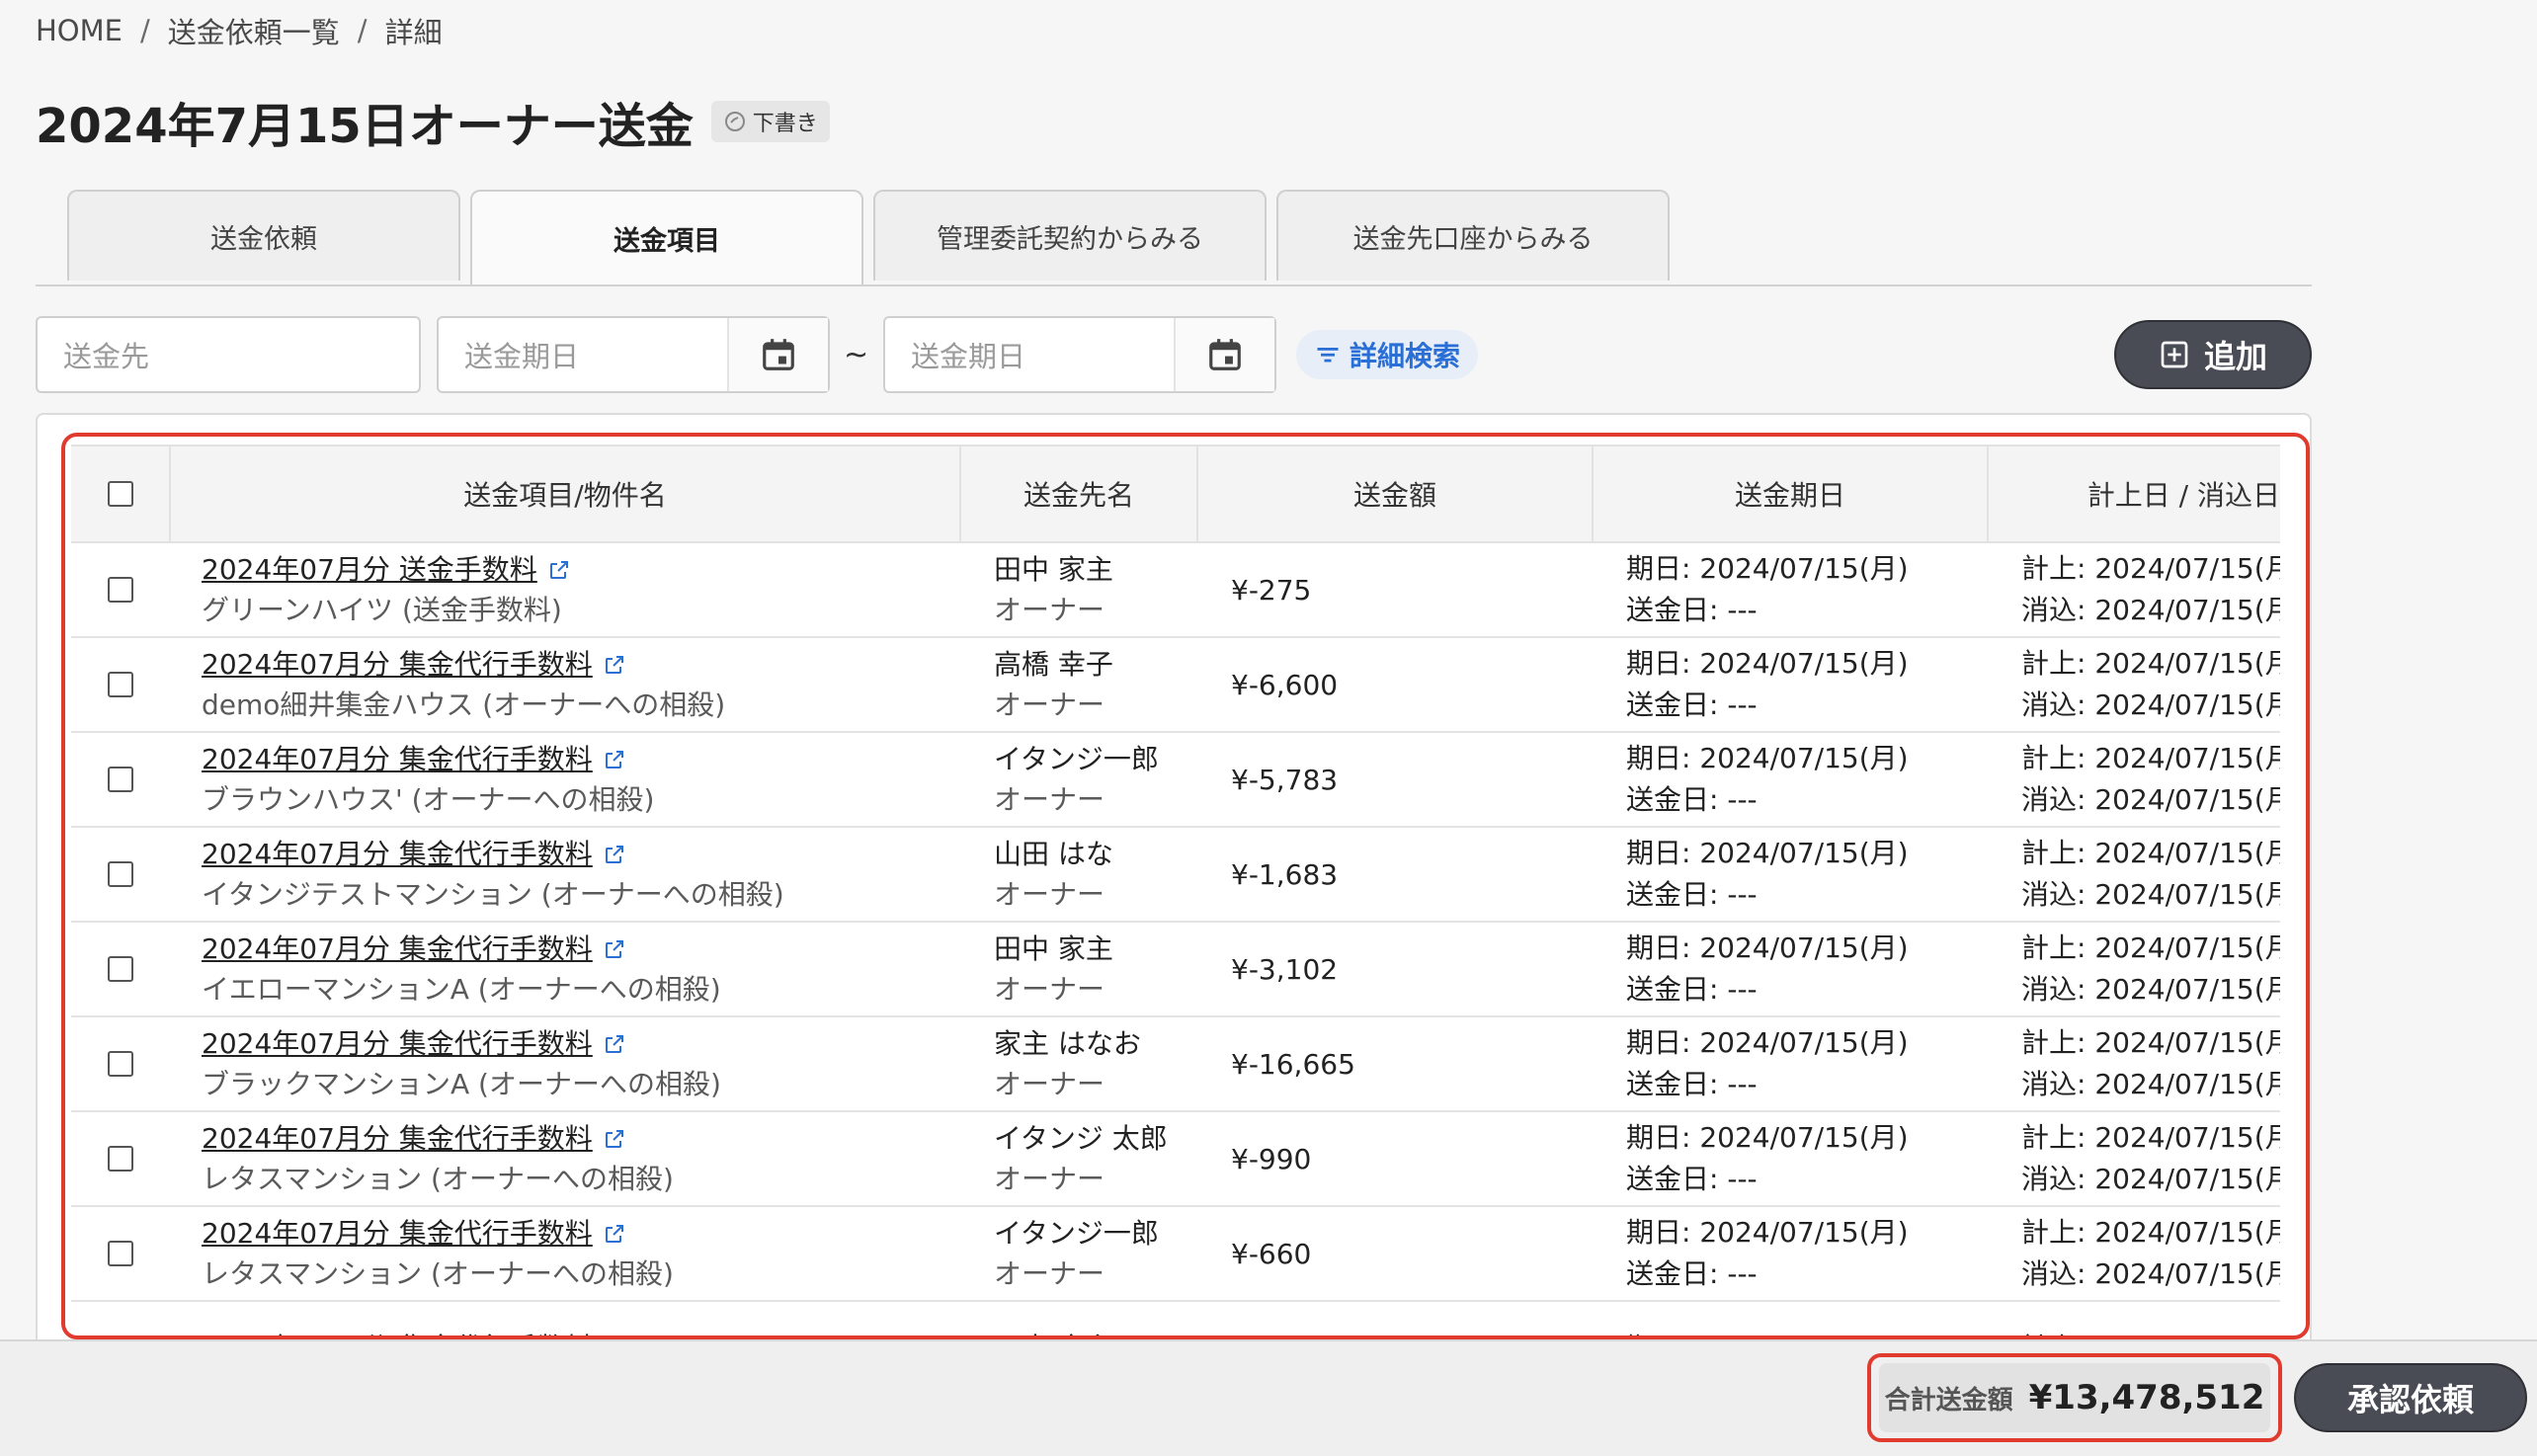 The width and height of the screenshot is (2537, 1456). I want to click on add-button: 追加, so click(2213, 354).